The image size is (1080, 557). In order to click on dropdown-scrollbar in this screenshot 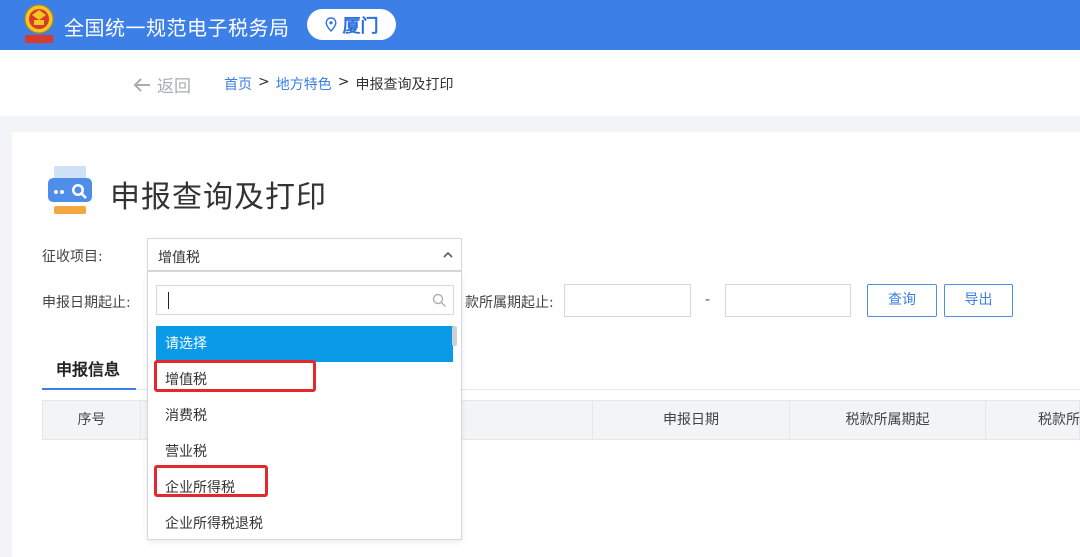, I will do `click(454, 336)`.